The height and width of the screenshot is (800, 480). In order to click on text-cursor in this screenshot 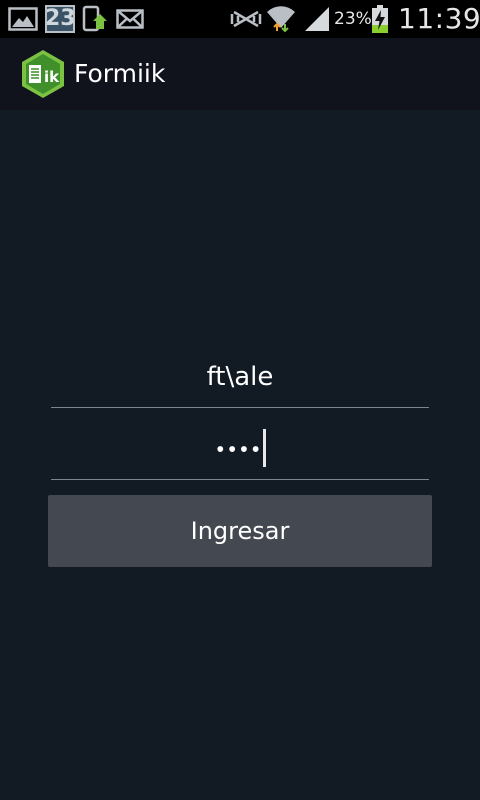, I will do `click(264, 448)`.